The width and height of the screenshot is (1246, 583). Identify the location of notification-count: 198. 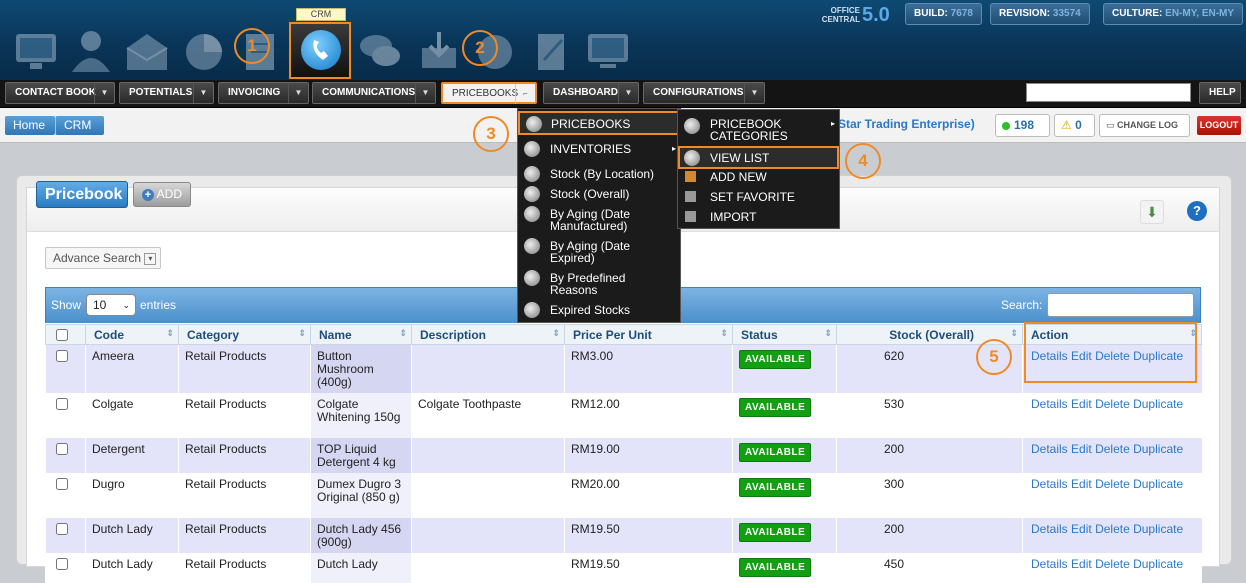
(1022, 125).